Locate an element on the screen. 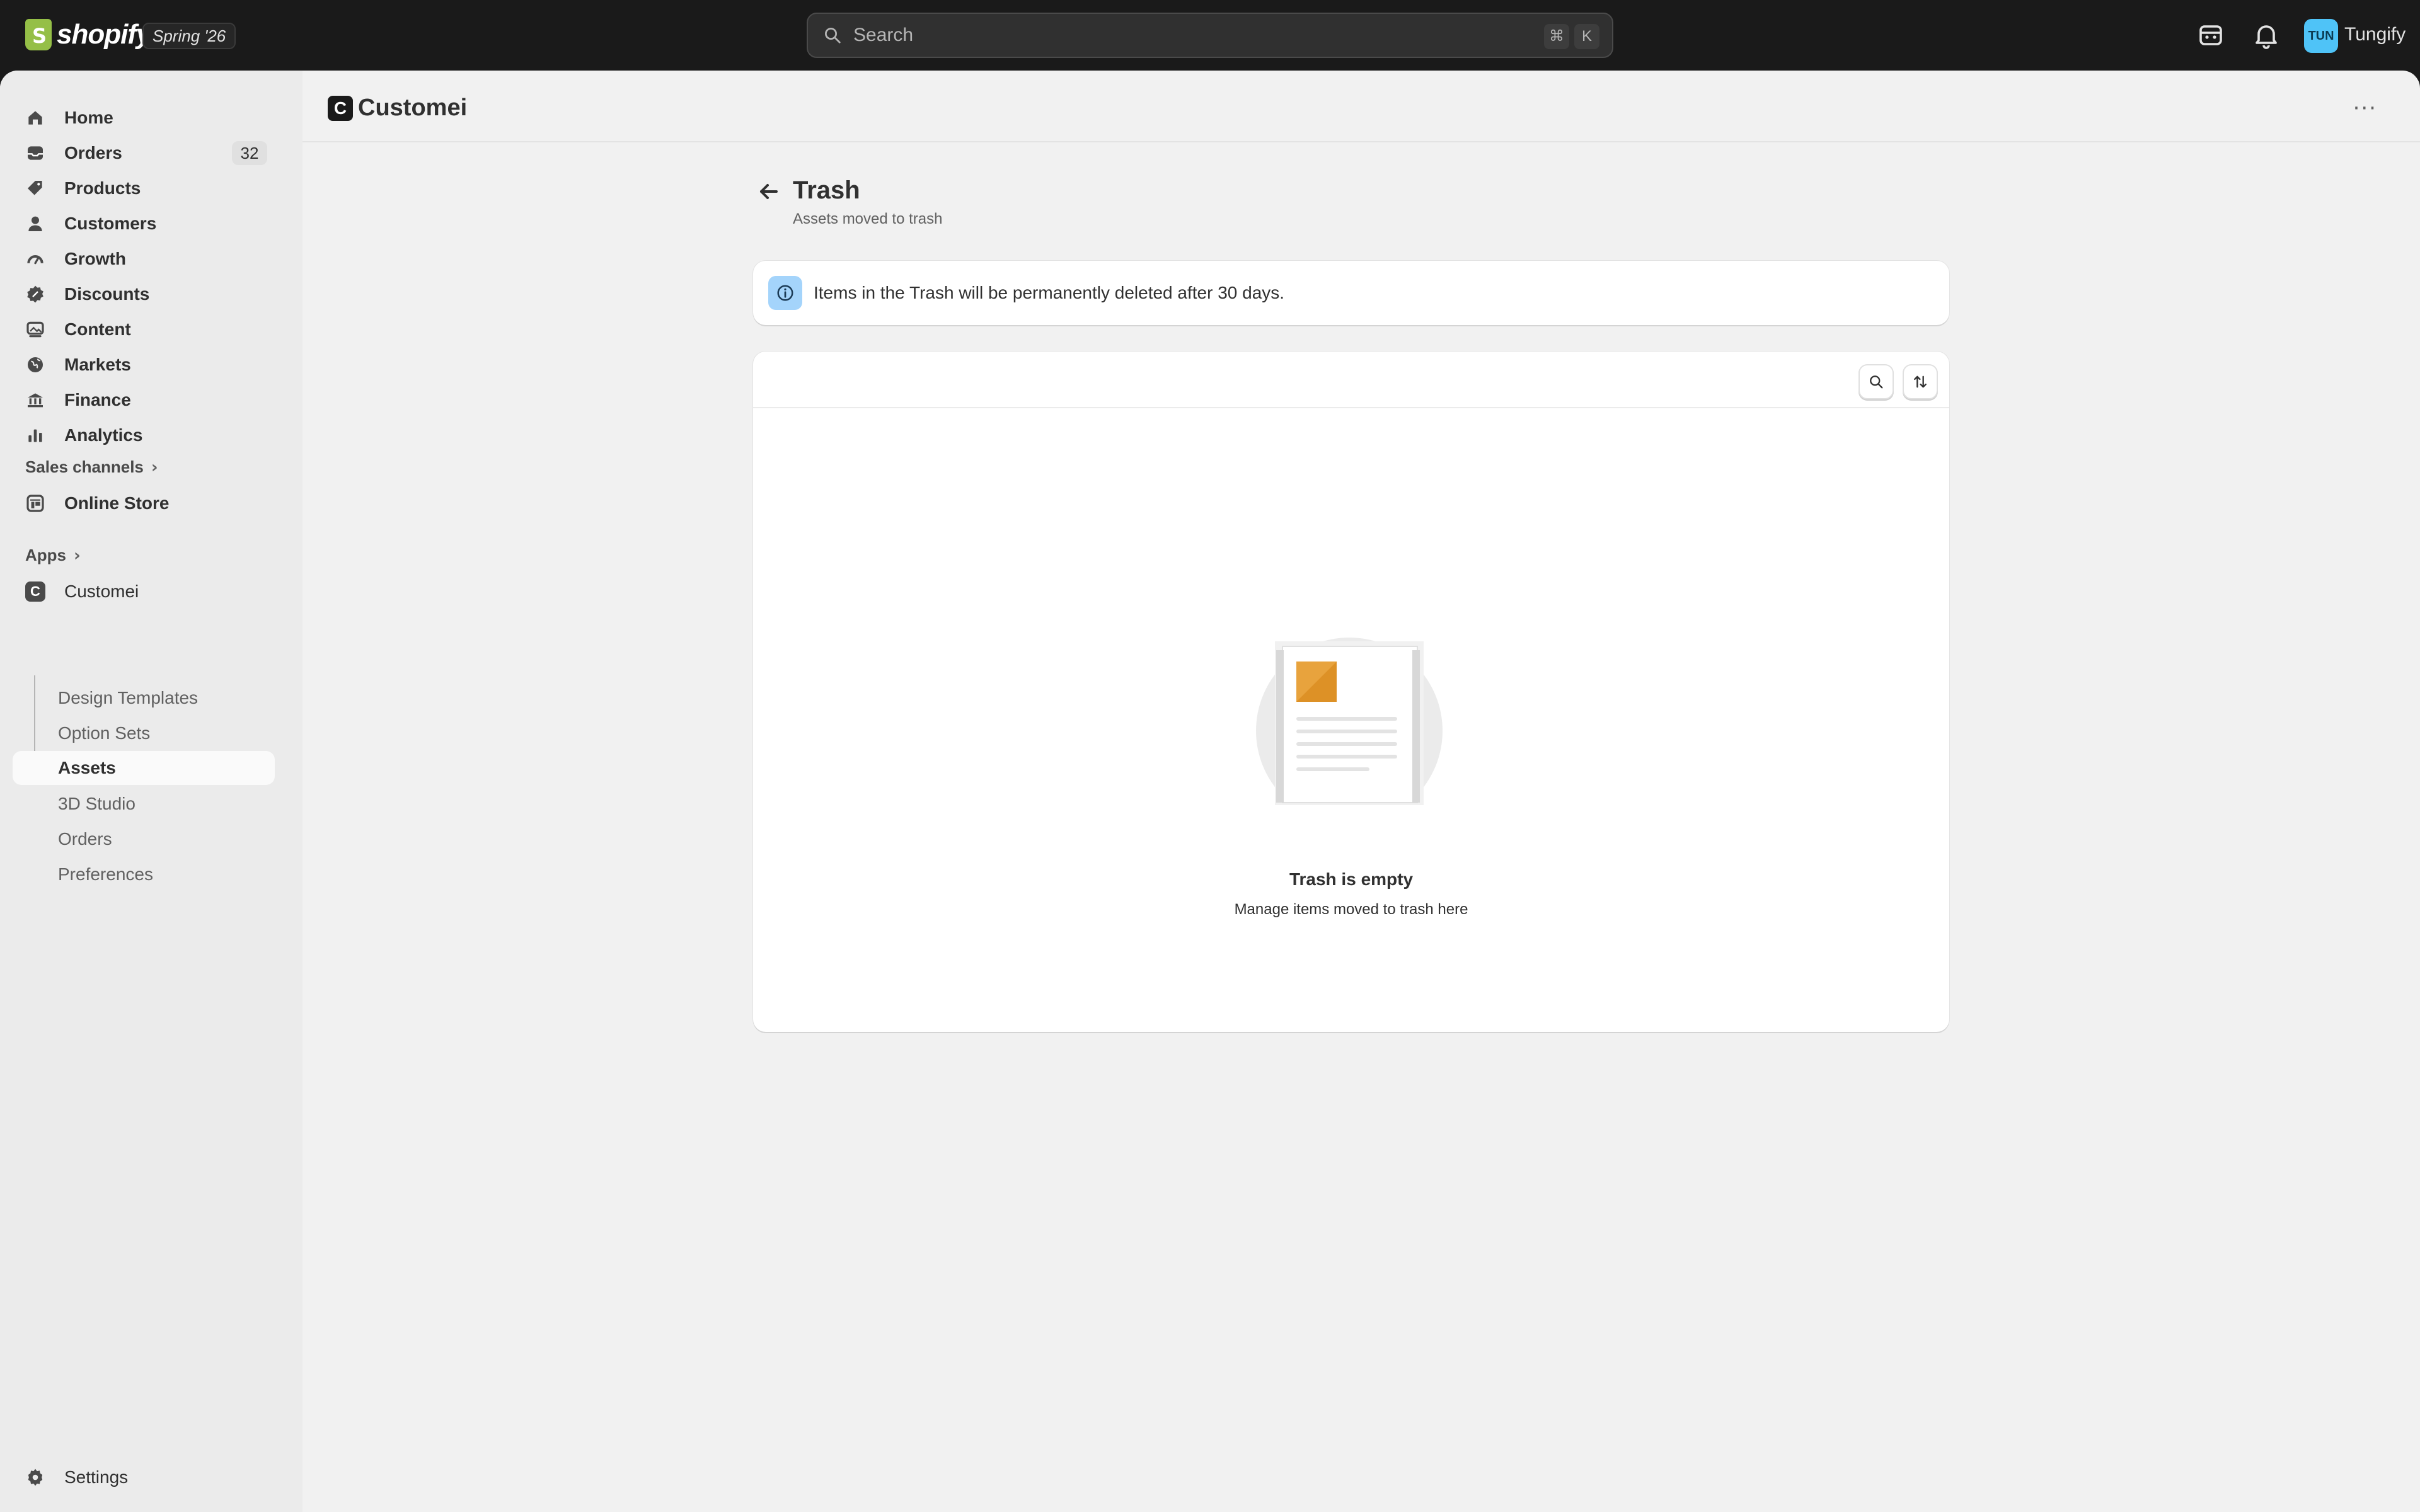  bell-icon is located at coordinates (2266, 35).